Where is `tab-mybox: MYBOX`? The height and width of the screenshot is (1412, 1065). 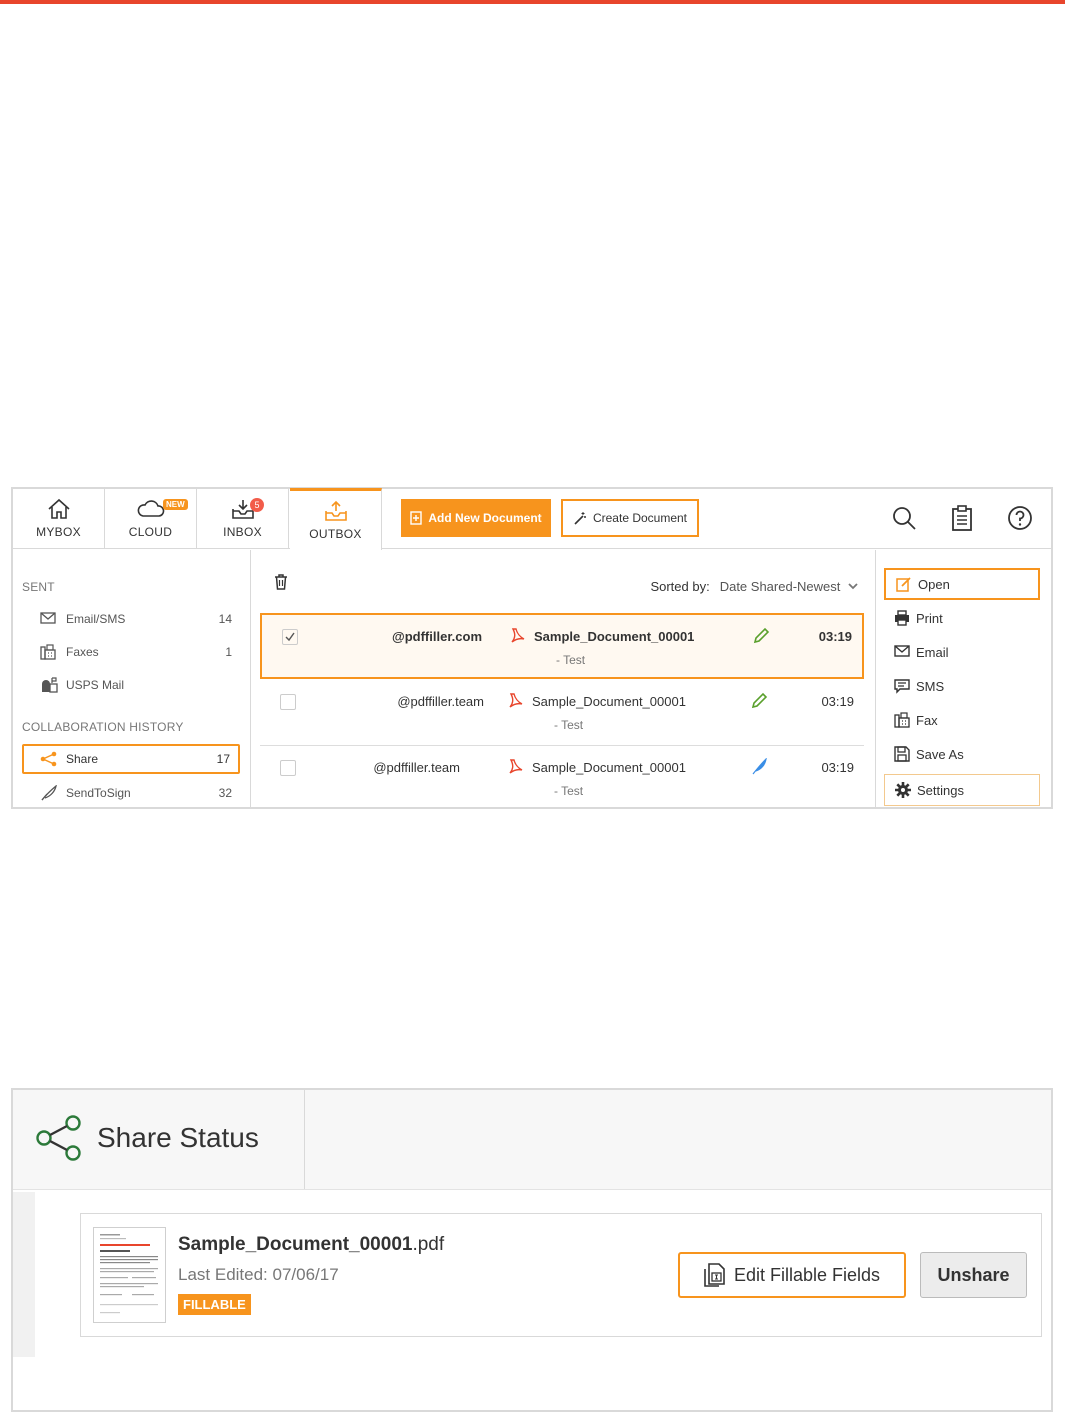 tab-mybox: MYBOX is located at coordinates (59, 518).